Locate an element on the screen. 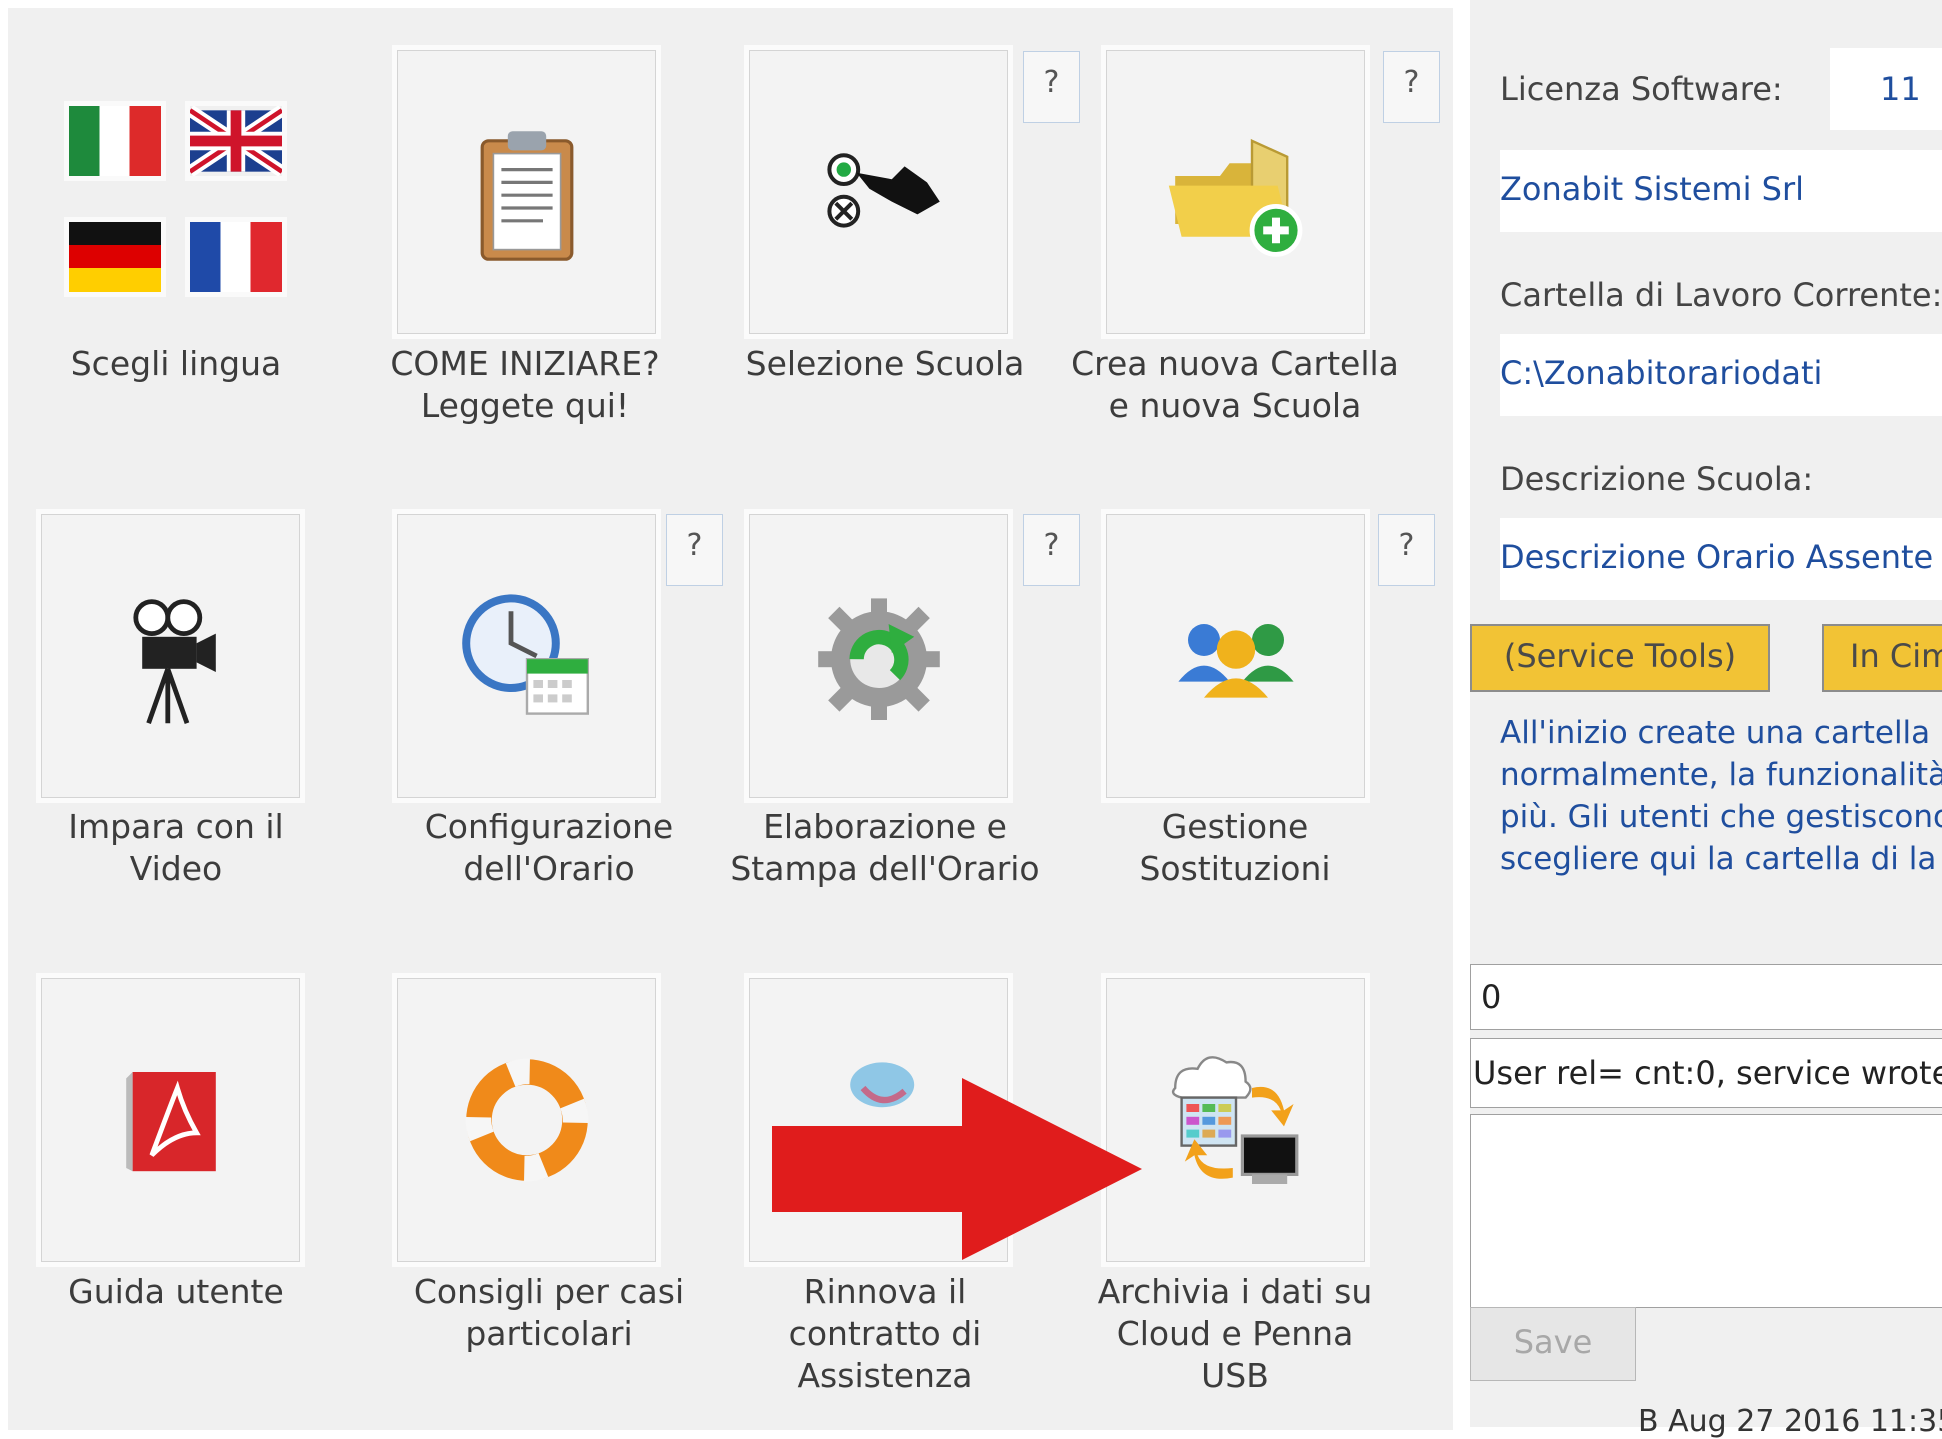 The height and width of the screenshot is (1439, 1942). cloud-sync-icon is located at coordinates (1234, 1120).